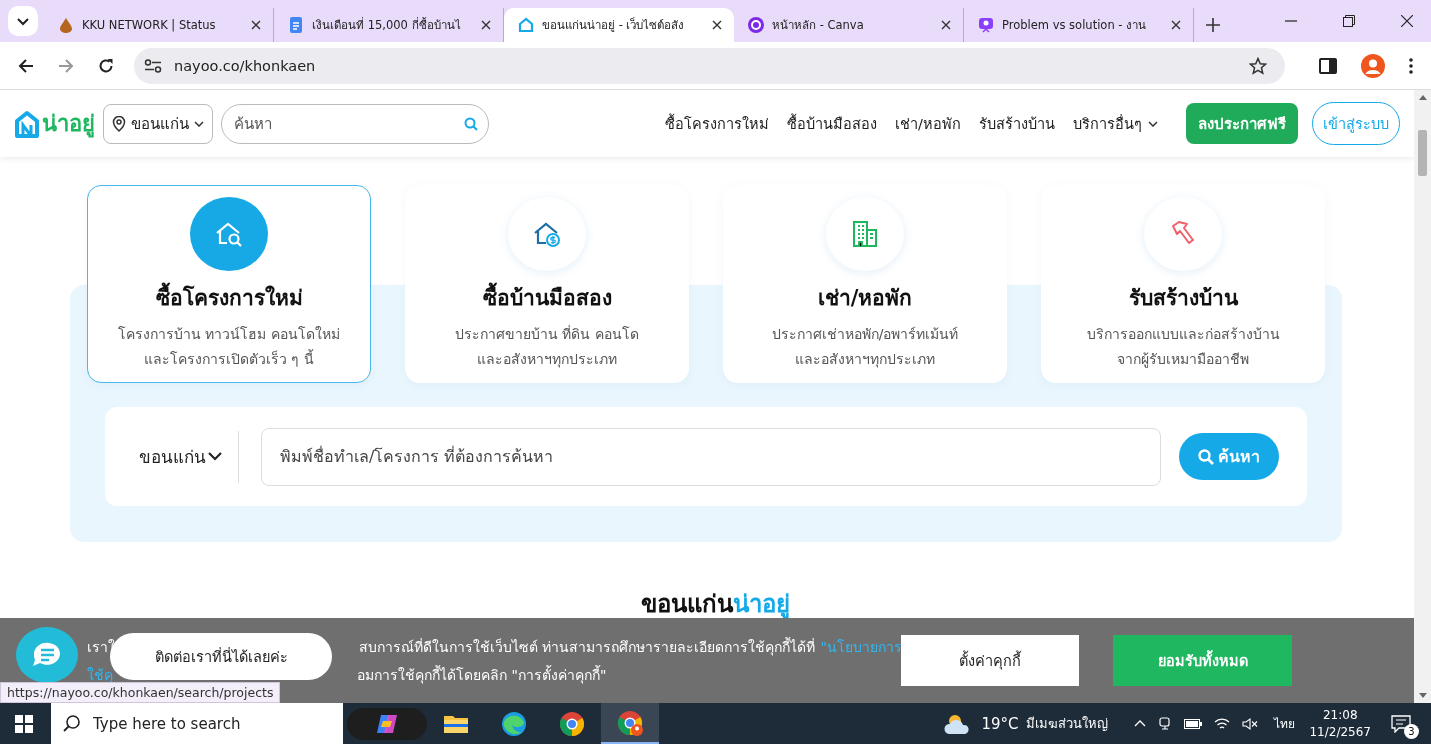 Image resolution: width=1431 pixels, height=744 pixels. What do you see at coordinates (1115, 123) in the screenshot?
I see `nav-link: บริการอื่นๆ` at bounding box center [1115, 123].